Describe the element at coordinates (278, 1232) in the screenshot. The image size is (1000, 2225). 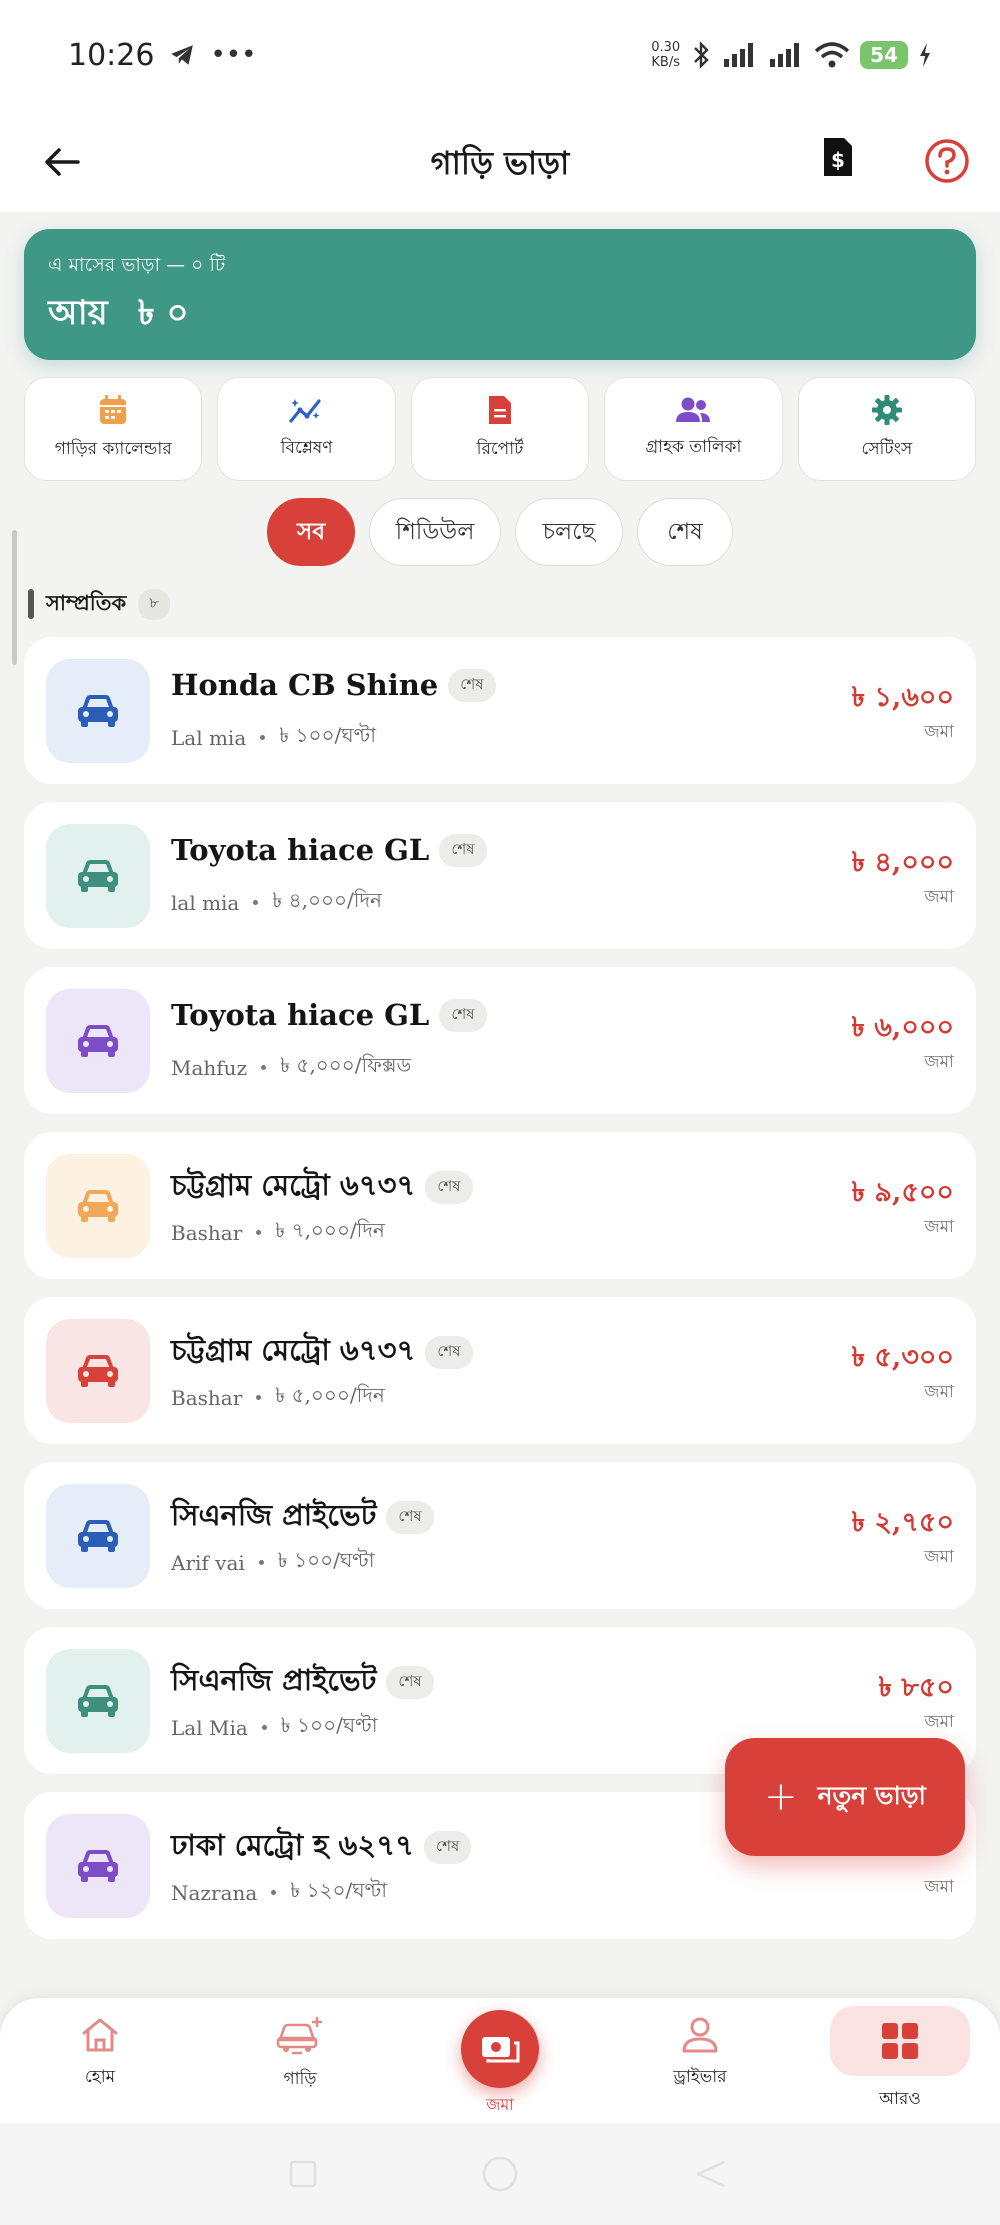
I see `rental-meta: Bashar ৳ ৭,০০০/দিন` at that location.